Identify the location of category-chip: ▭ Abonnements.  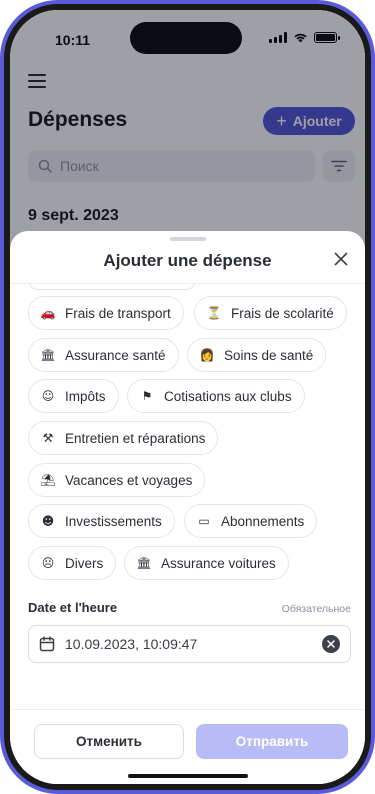
(251, 521).